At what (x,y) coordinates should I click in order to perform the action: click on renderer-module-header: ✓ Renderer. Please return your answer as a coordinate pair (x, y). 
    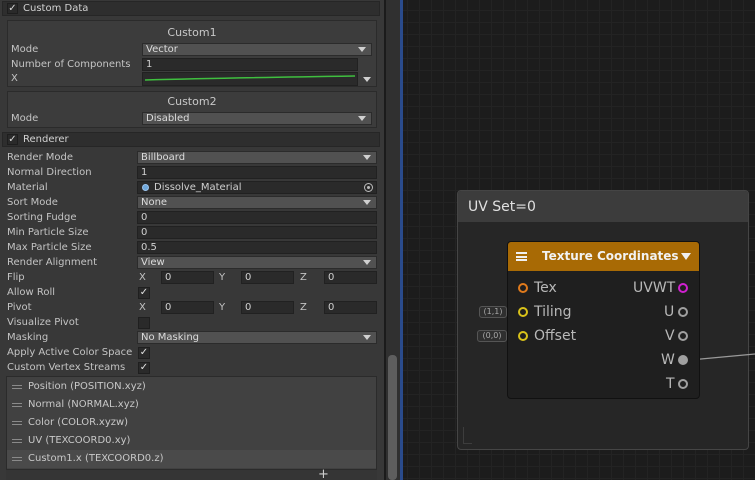
    Looking at the image, I should click on (191, 139).